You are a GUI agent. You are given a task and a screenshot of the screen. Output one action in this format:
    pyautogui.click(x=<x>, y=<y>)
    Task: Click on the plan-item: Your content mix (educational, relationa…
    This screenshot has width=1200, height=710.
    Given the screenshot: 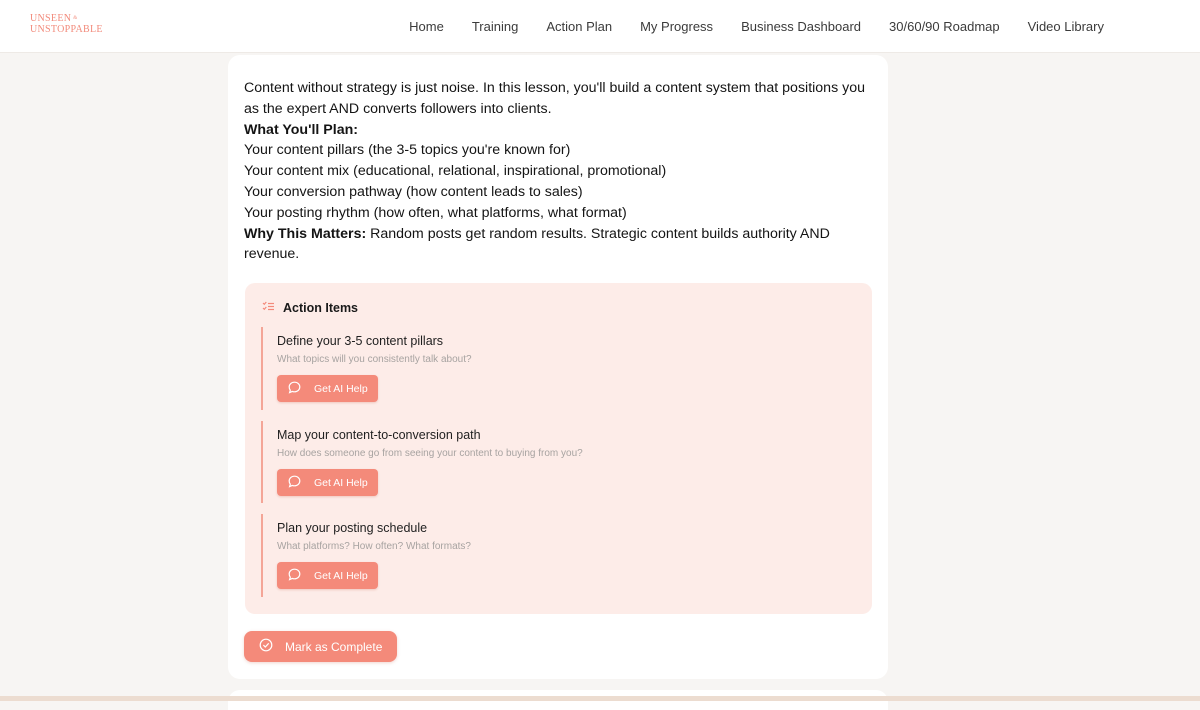 What is the action you would take?
    pyautogui.click(x=455, y=171)
    